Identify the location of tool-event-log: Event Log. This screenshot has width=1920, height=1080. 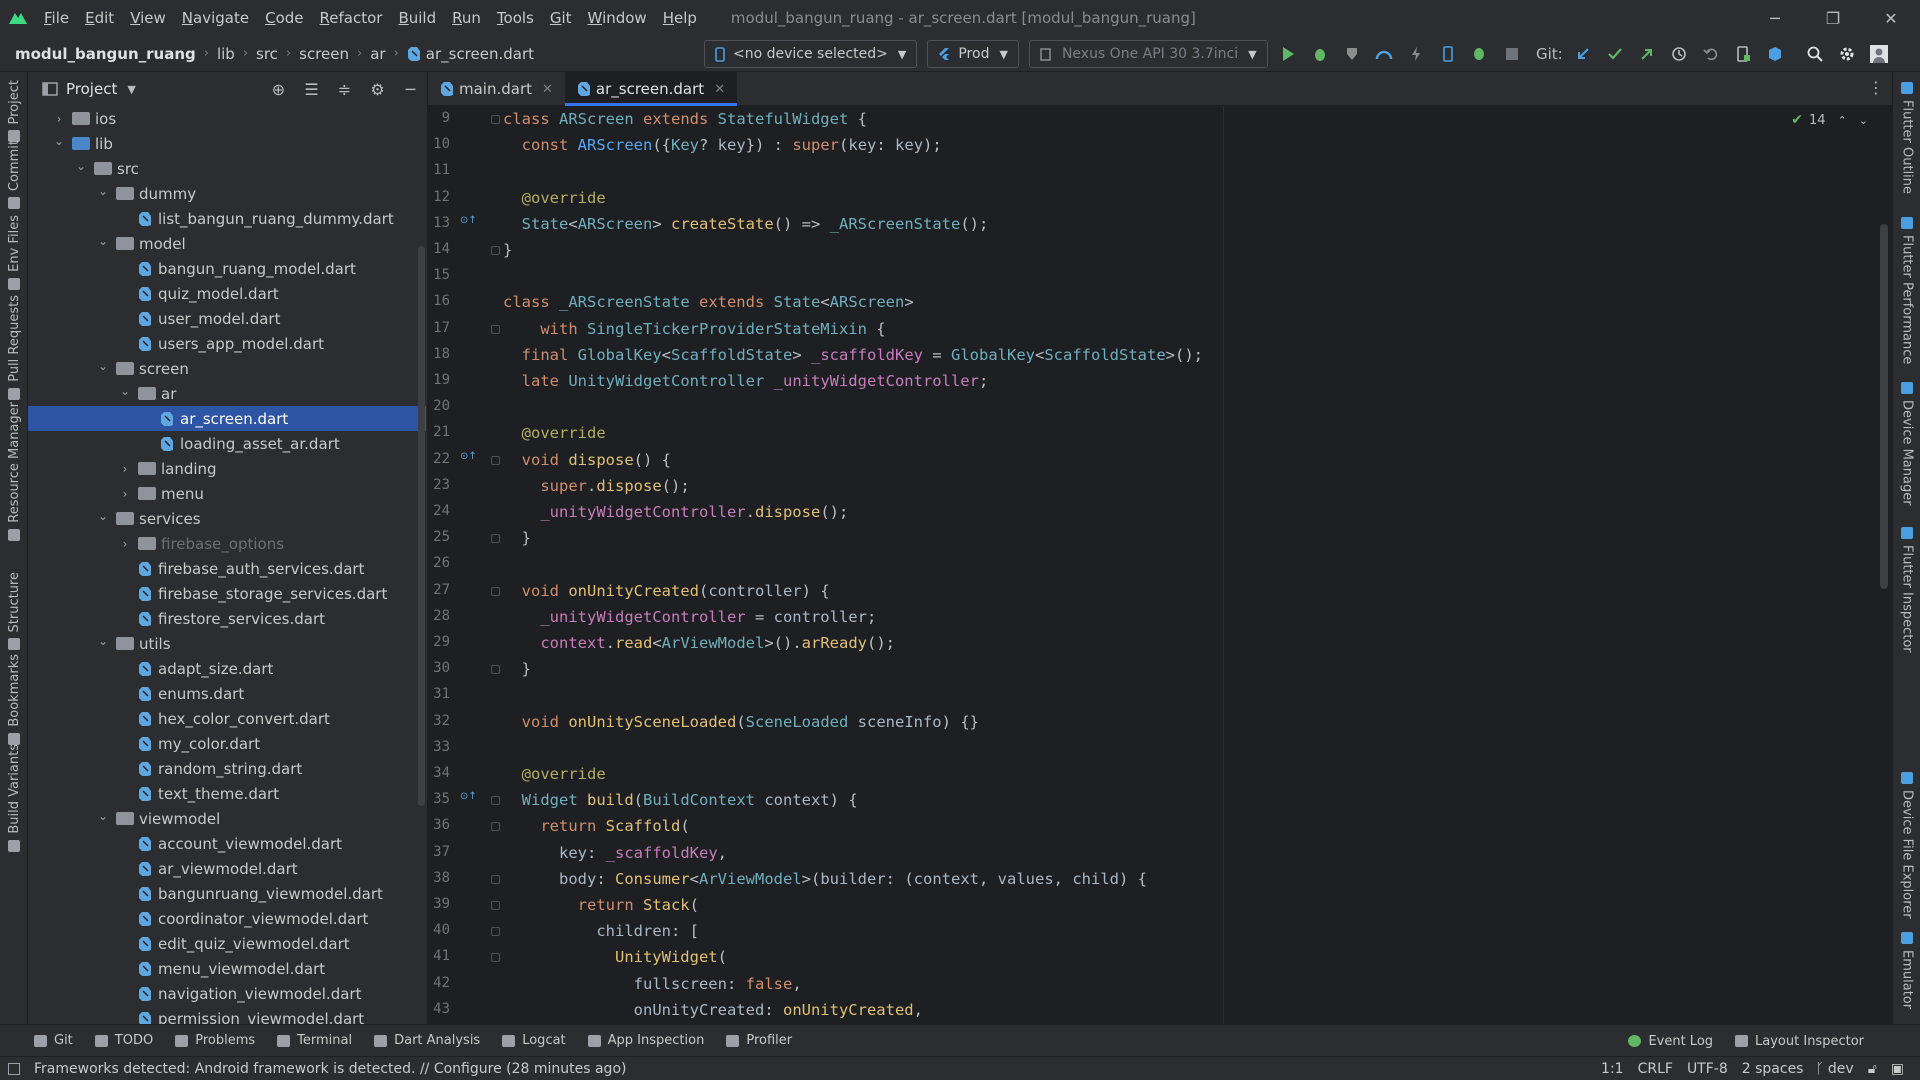
(1670, 1041).